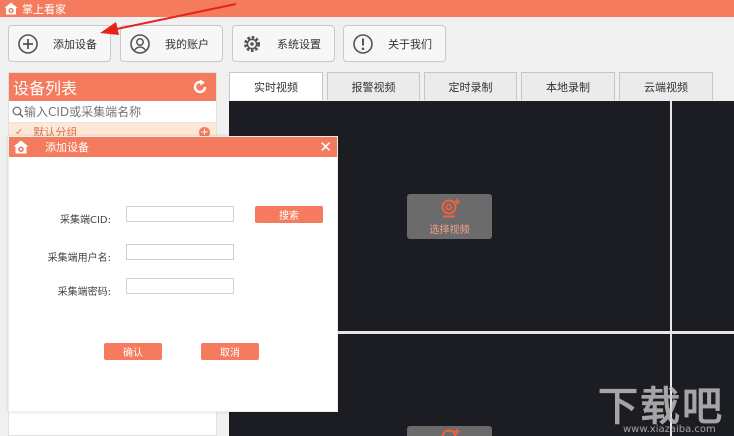  I want to click on device-list-header: 设备列表, so click(112, 87).